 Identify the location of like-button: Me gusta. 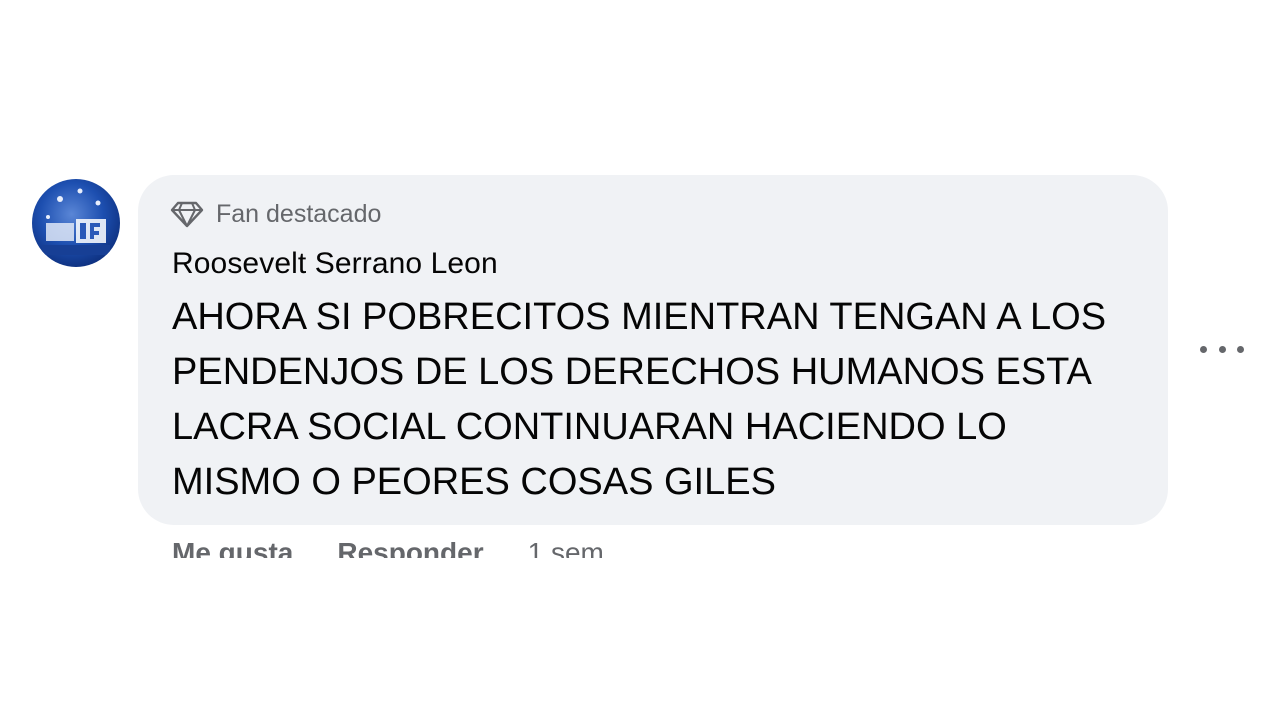
(232, 547).